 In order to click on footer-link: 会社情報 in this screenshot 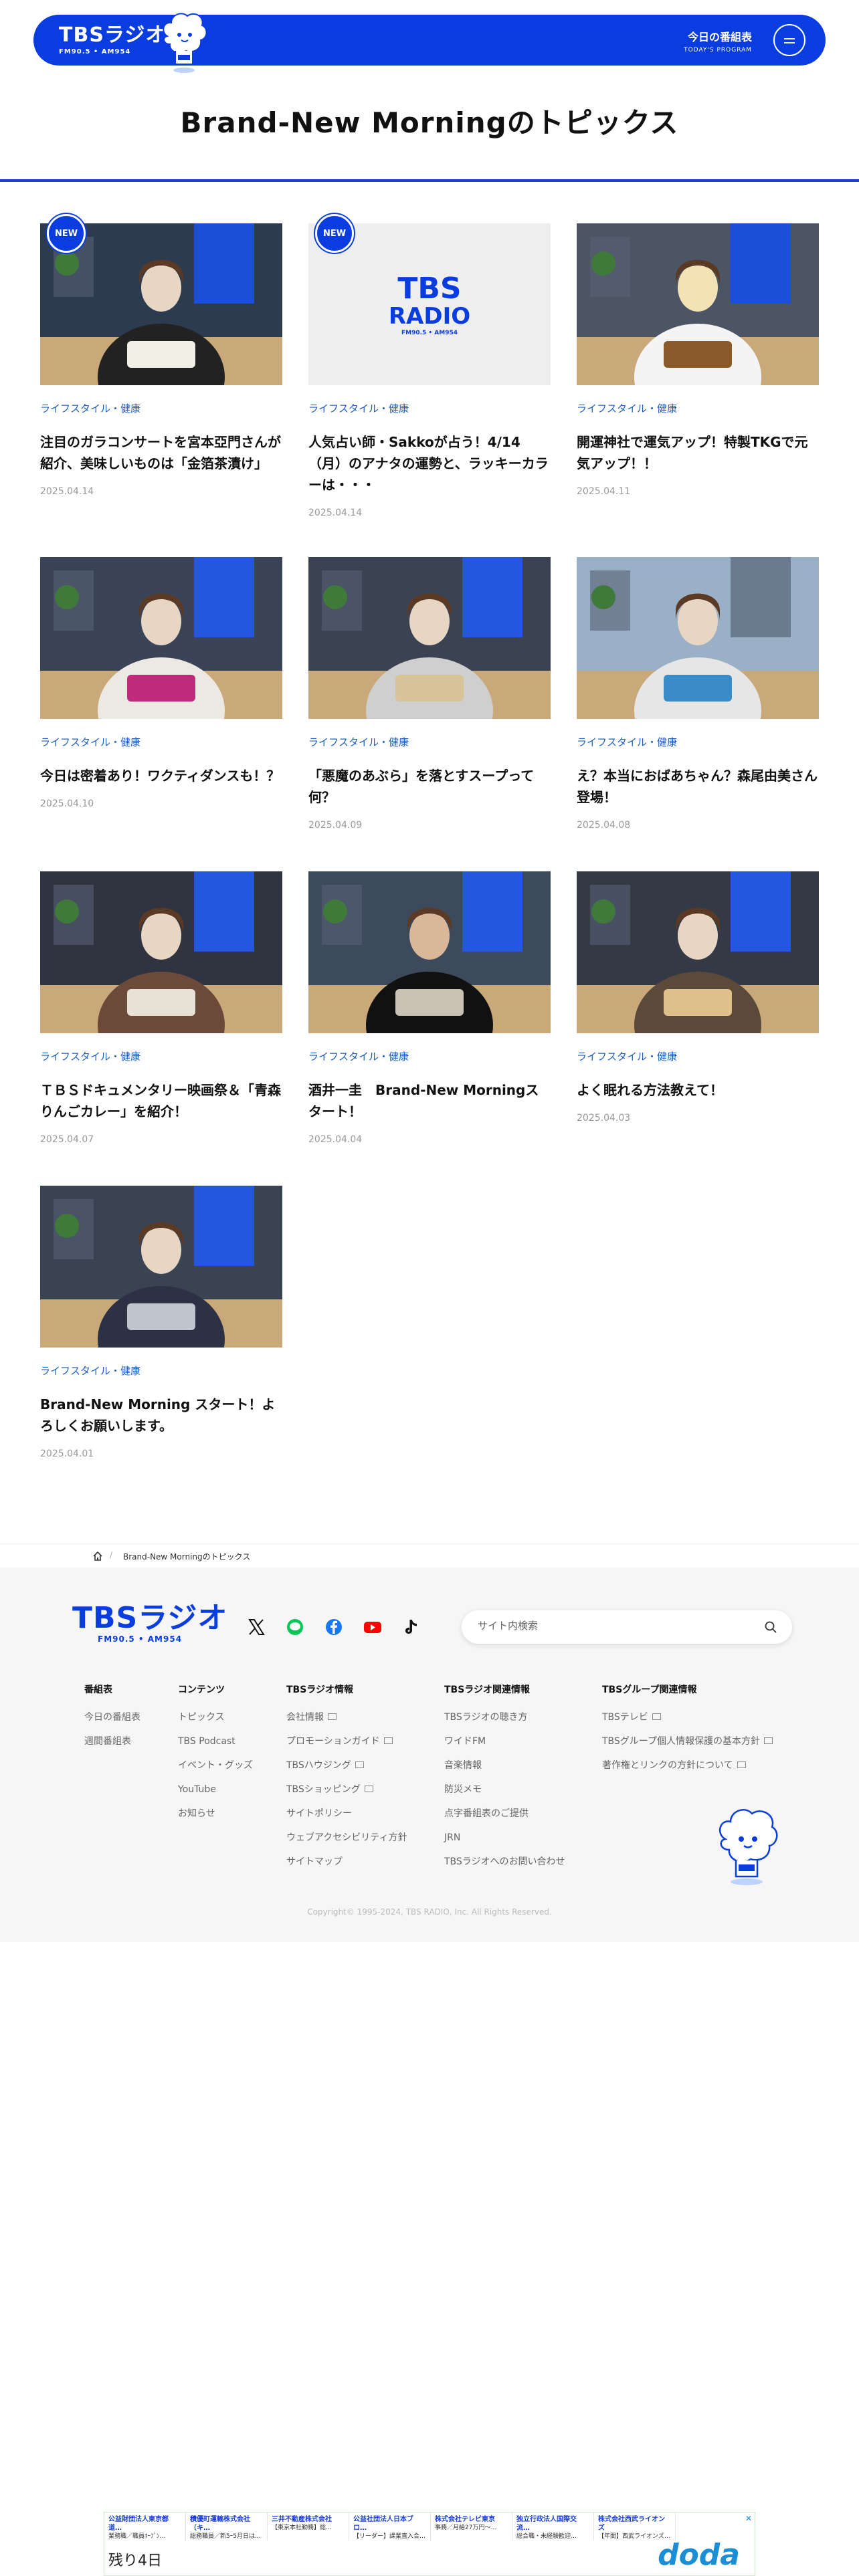, I will do `click(346, 1723)`.